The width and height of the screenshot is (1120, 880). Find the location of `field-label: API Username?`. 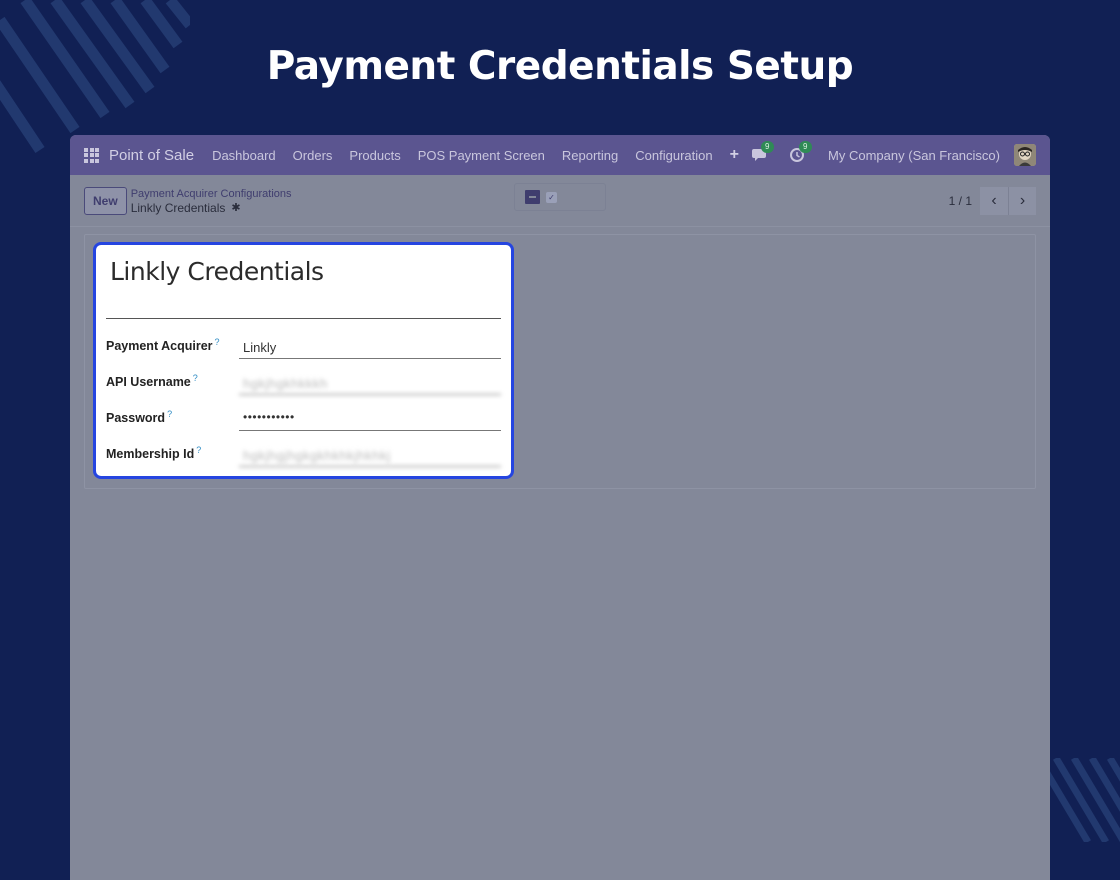

field-label: API Username? is located at coordinates (152, 381).